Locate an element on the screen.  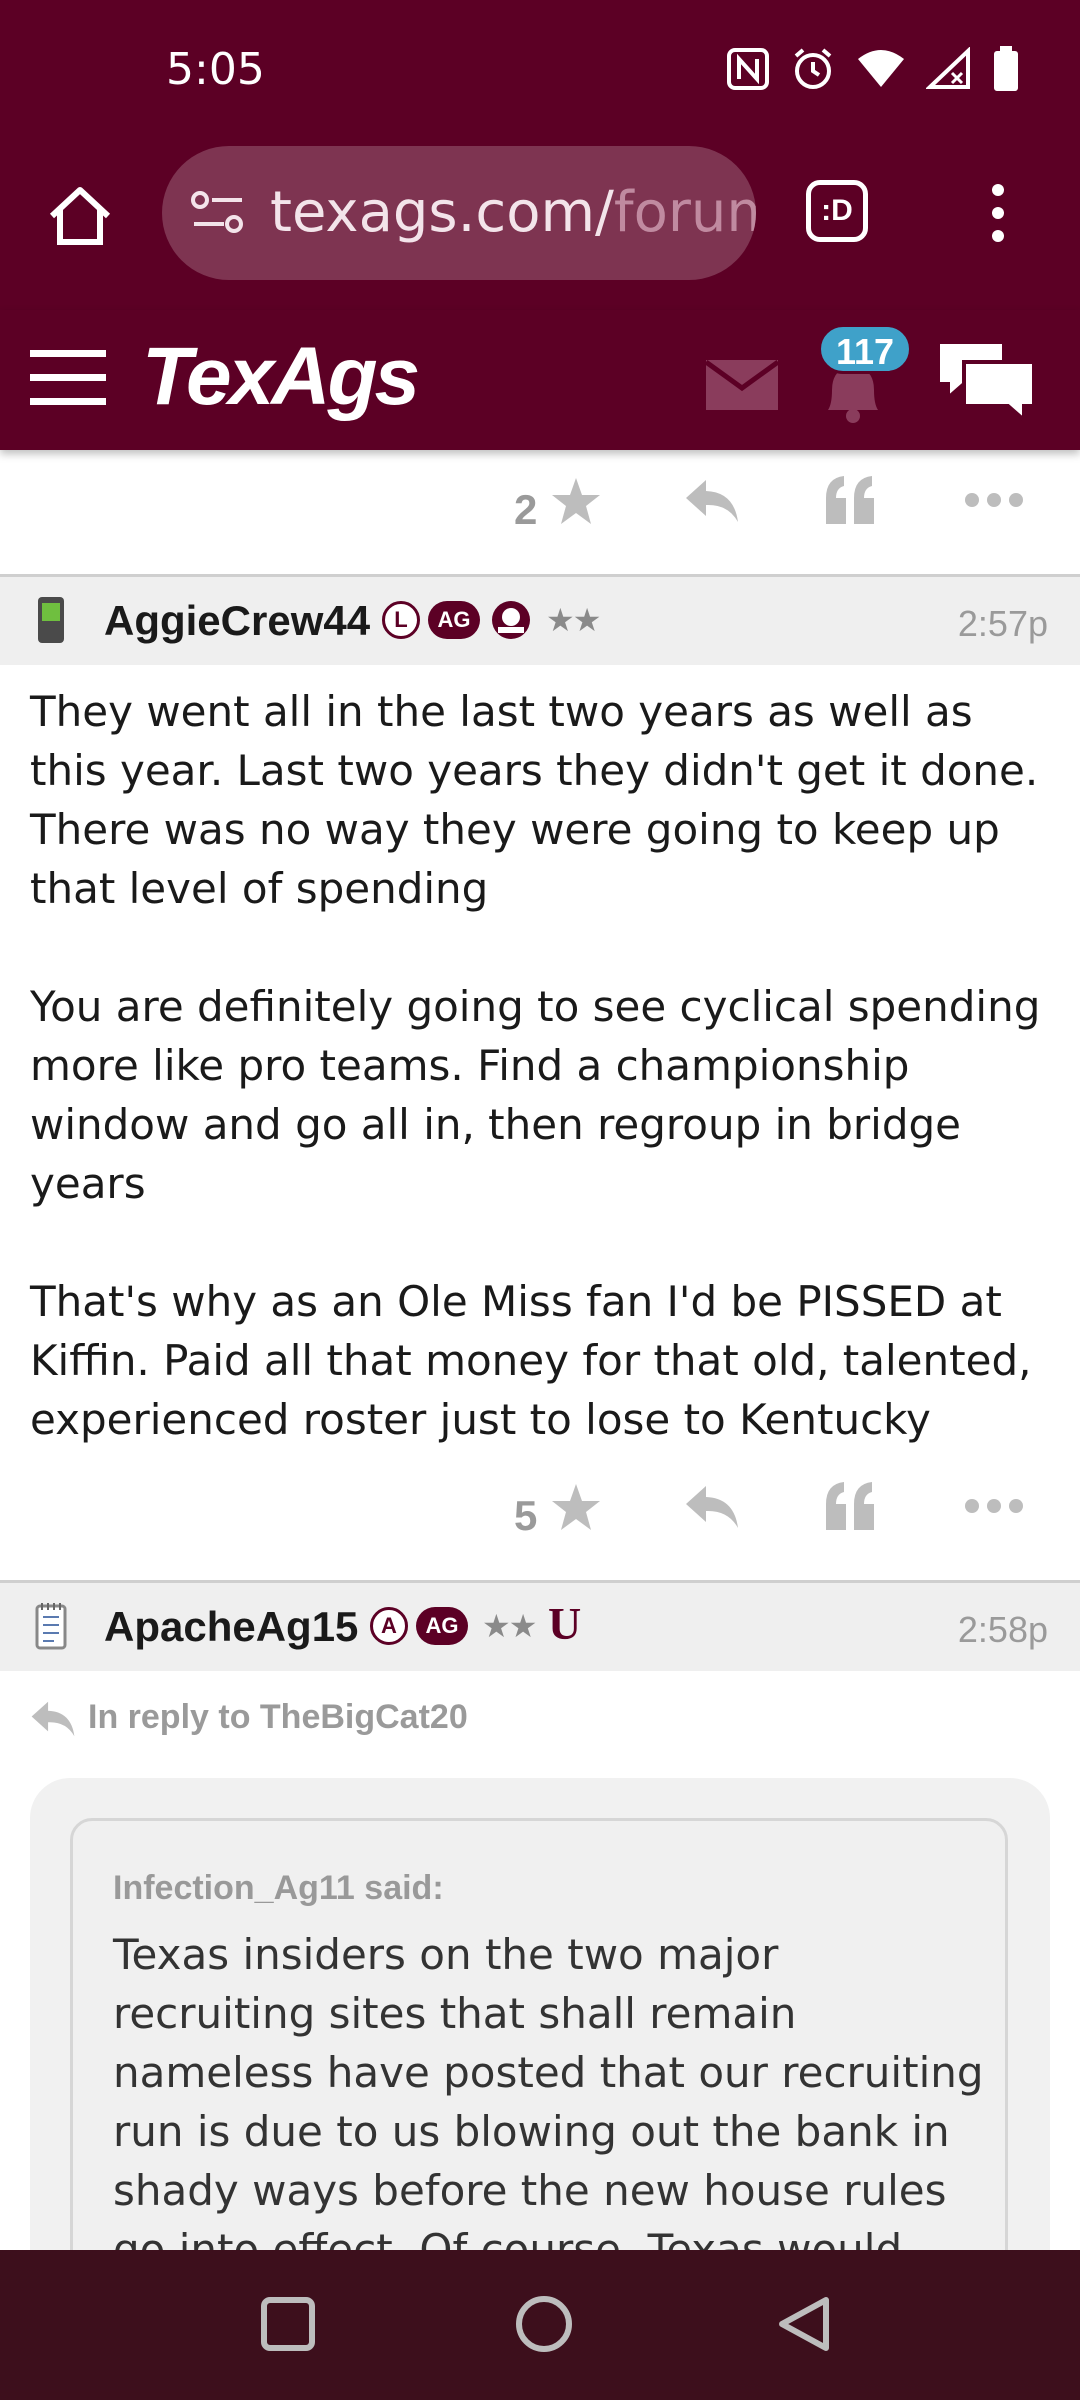
site-logo: TexAgs is located at coordinates (281, 377).